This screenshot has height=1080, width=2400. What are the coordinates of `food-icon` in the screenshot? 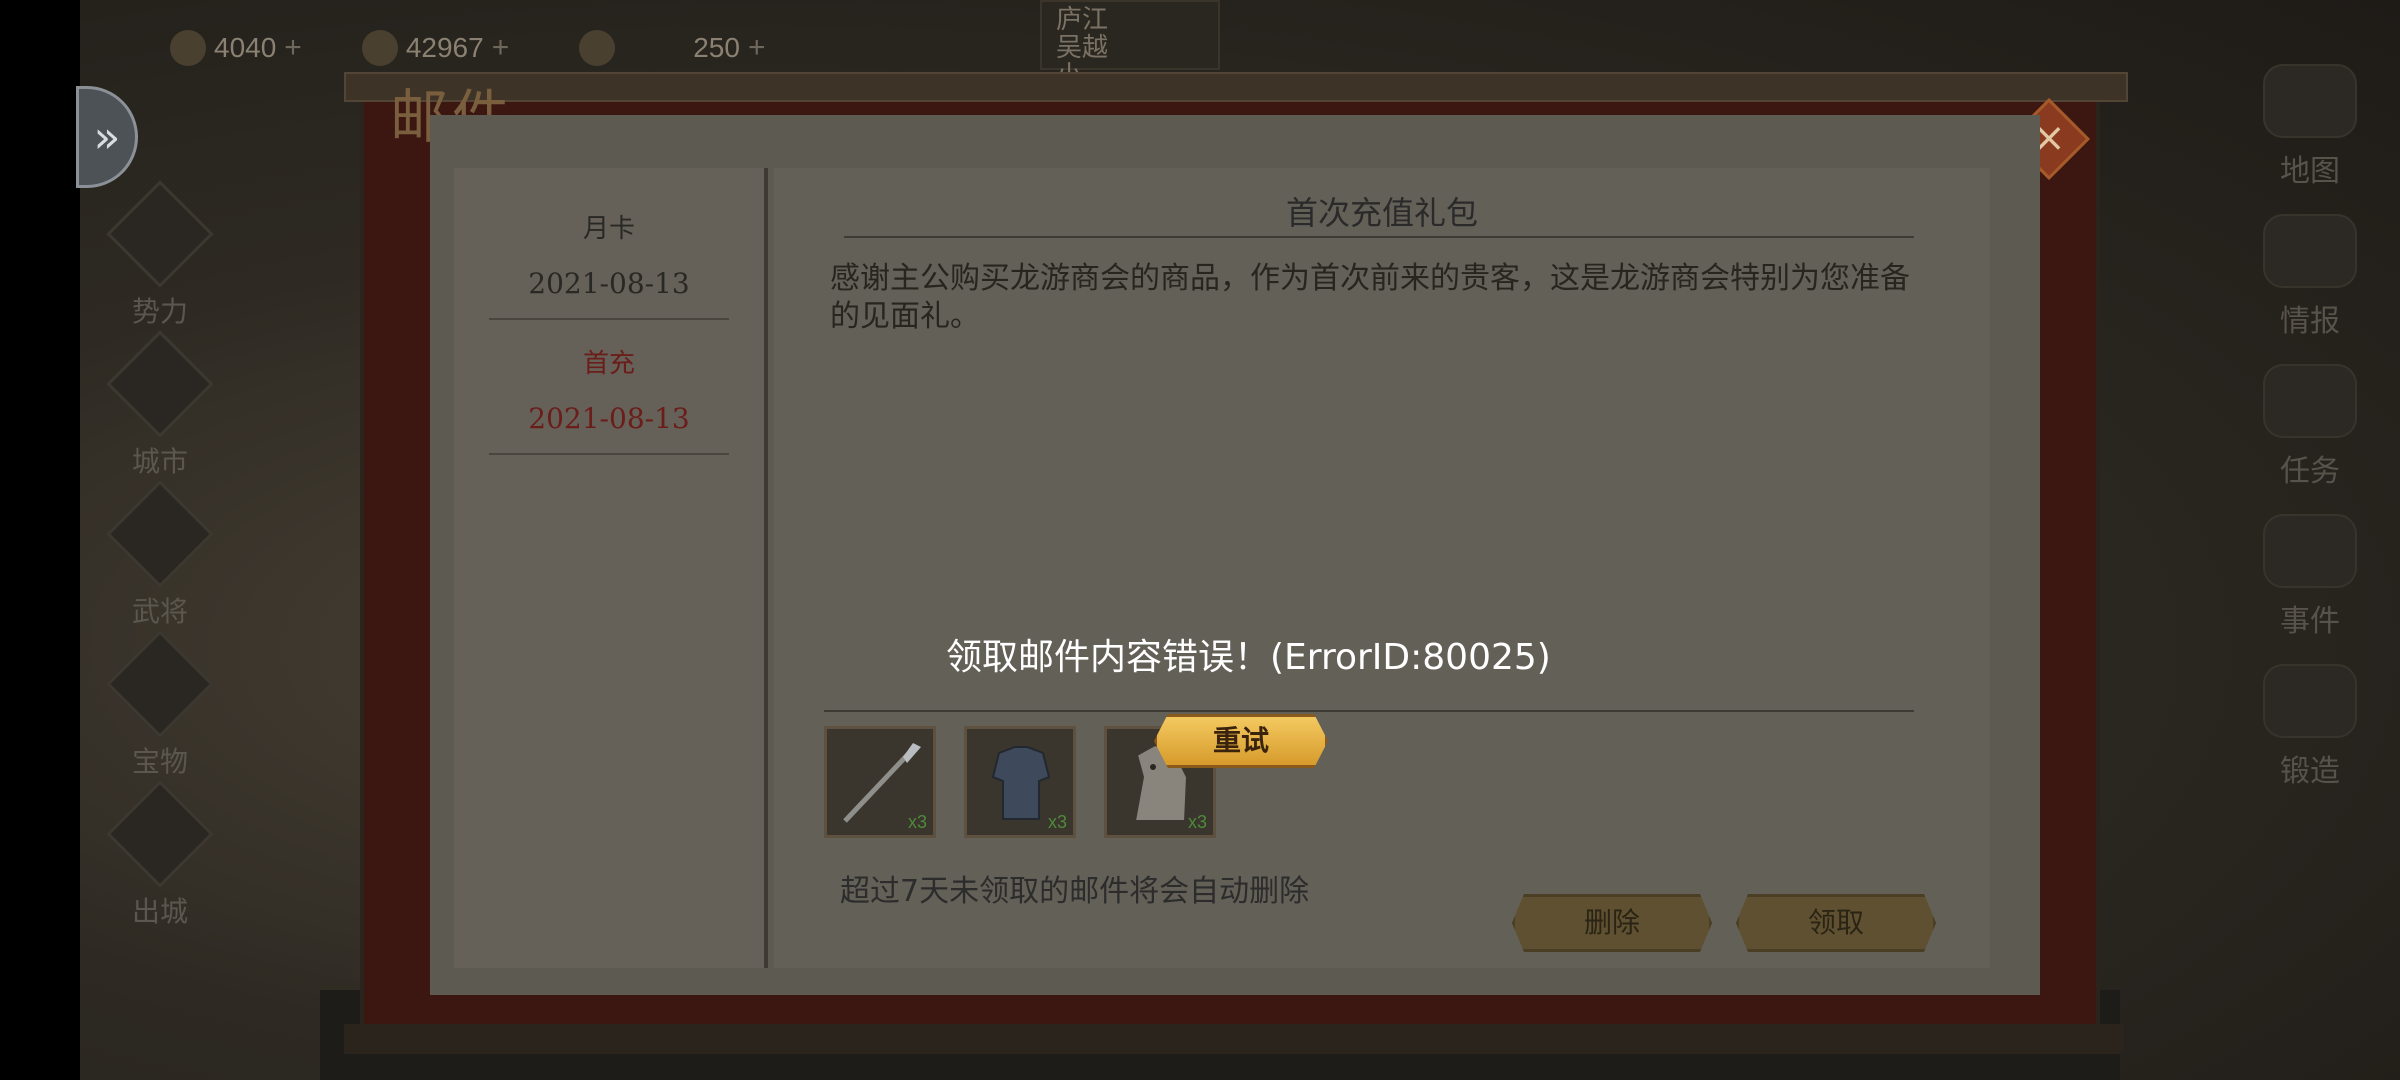 It's located at (379, 48).